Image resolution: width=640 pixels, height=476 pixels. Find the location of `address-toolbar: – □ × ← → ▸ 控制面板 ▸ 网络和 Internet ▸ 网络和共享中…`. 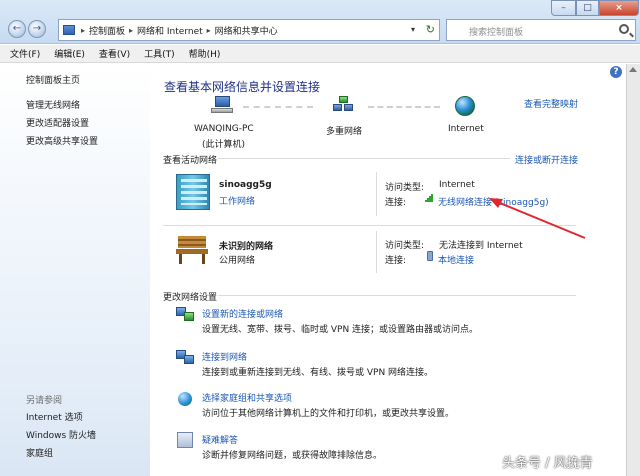

address-toolbar: – □ × ← → ▸ 控制面板 ▸ 网络和 Internet ▸ 网络和共享中… is located at coordinates (320, 22).